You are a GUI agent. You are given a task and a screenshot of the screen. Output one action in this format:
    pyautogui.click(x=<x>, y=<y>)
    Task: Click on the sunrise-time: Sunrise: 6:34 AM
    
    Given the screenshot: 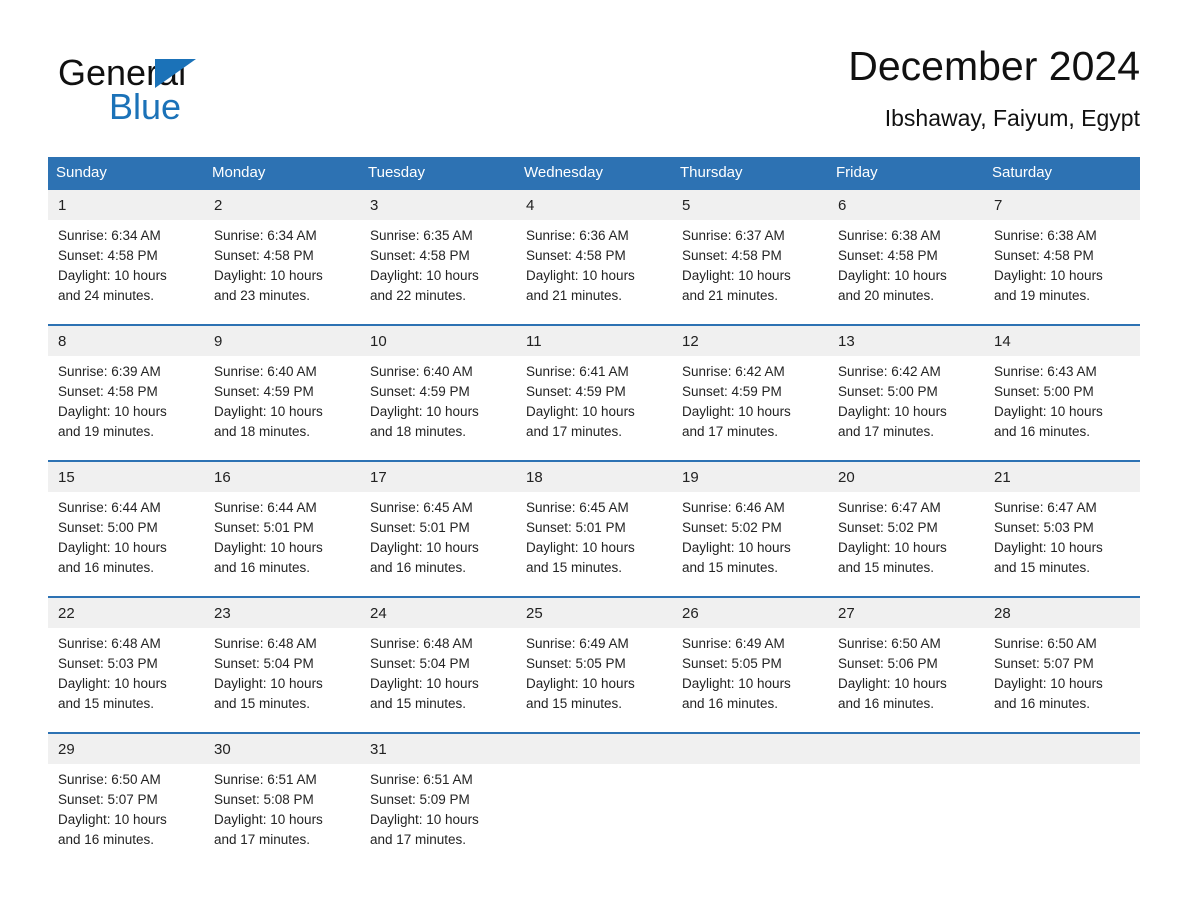 What is the action you would take?
    pyautogui.click(x=109, y=235)
    